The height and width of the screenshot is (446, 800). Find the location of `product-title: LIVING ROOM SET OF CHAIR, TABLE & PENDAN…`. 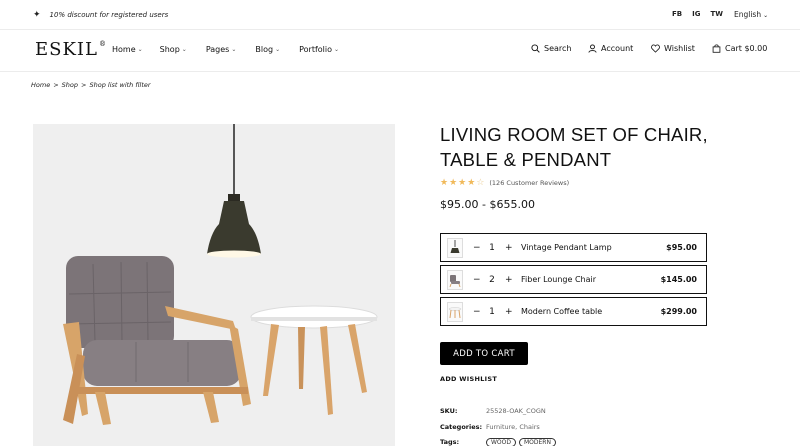

product-title: LIVING ROOM SET OF CHAIR, TABLE & PENDAN… is located at coordinates (600, 147).